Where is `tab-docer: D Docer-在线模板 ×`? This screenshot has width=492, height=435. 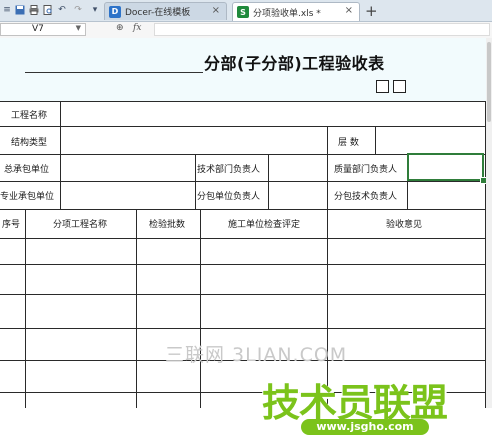 tab-docer: D Docer-在线模板 × is located at coordinates (165, 11).